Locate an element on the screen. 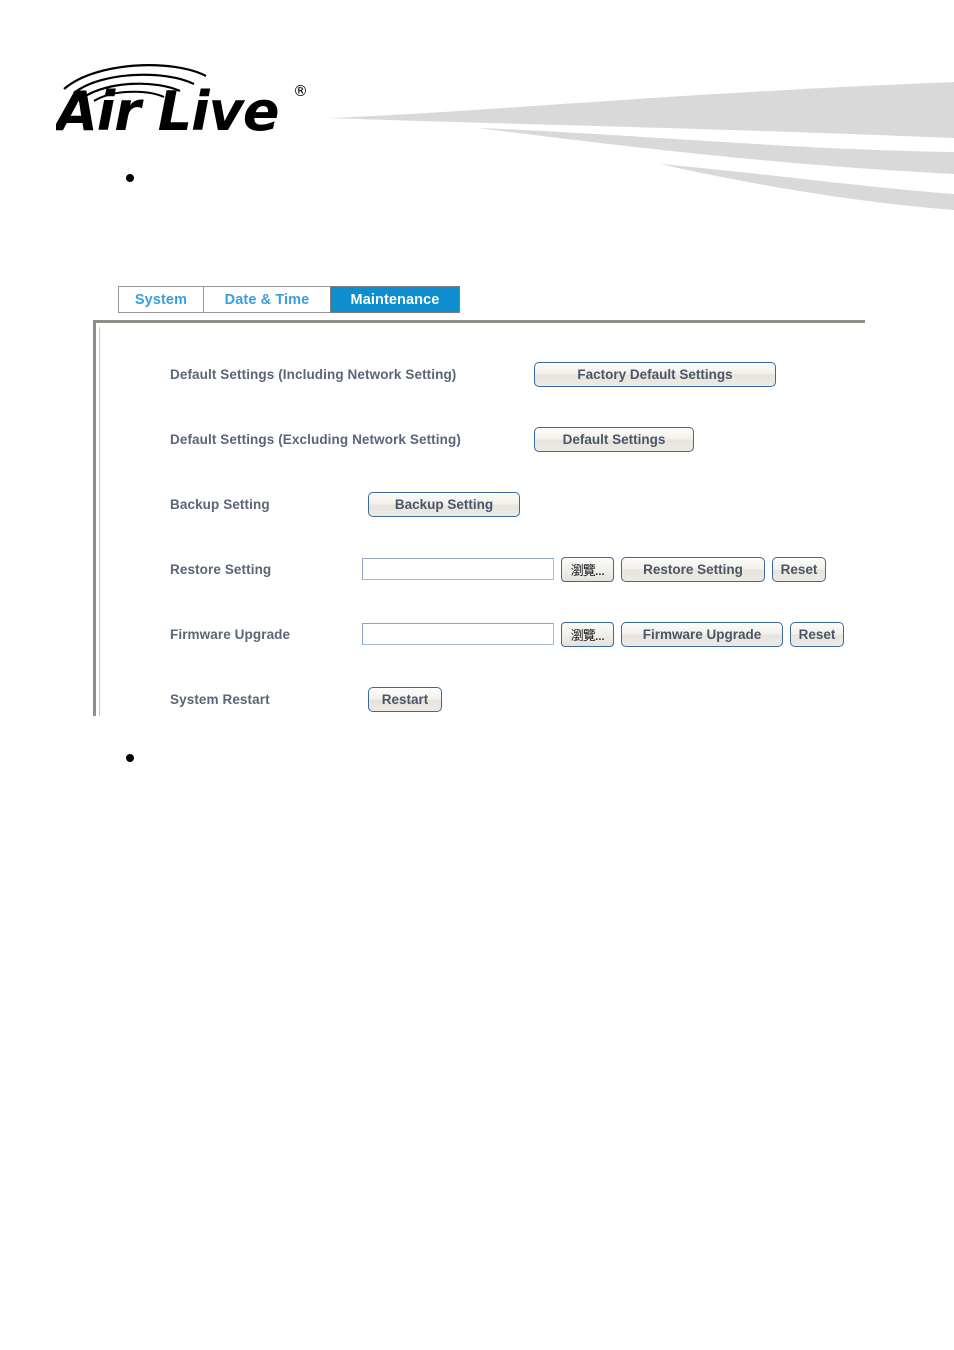  restore-setting-file-input is located at coordinates (458, 569).